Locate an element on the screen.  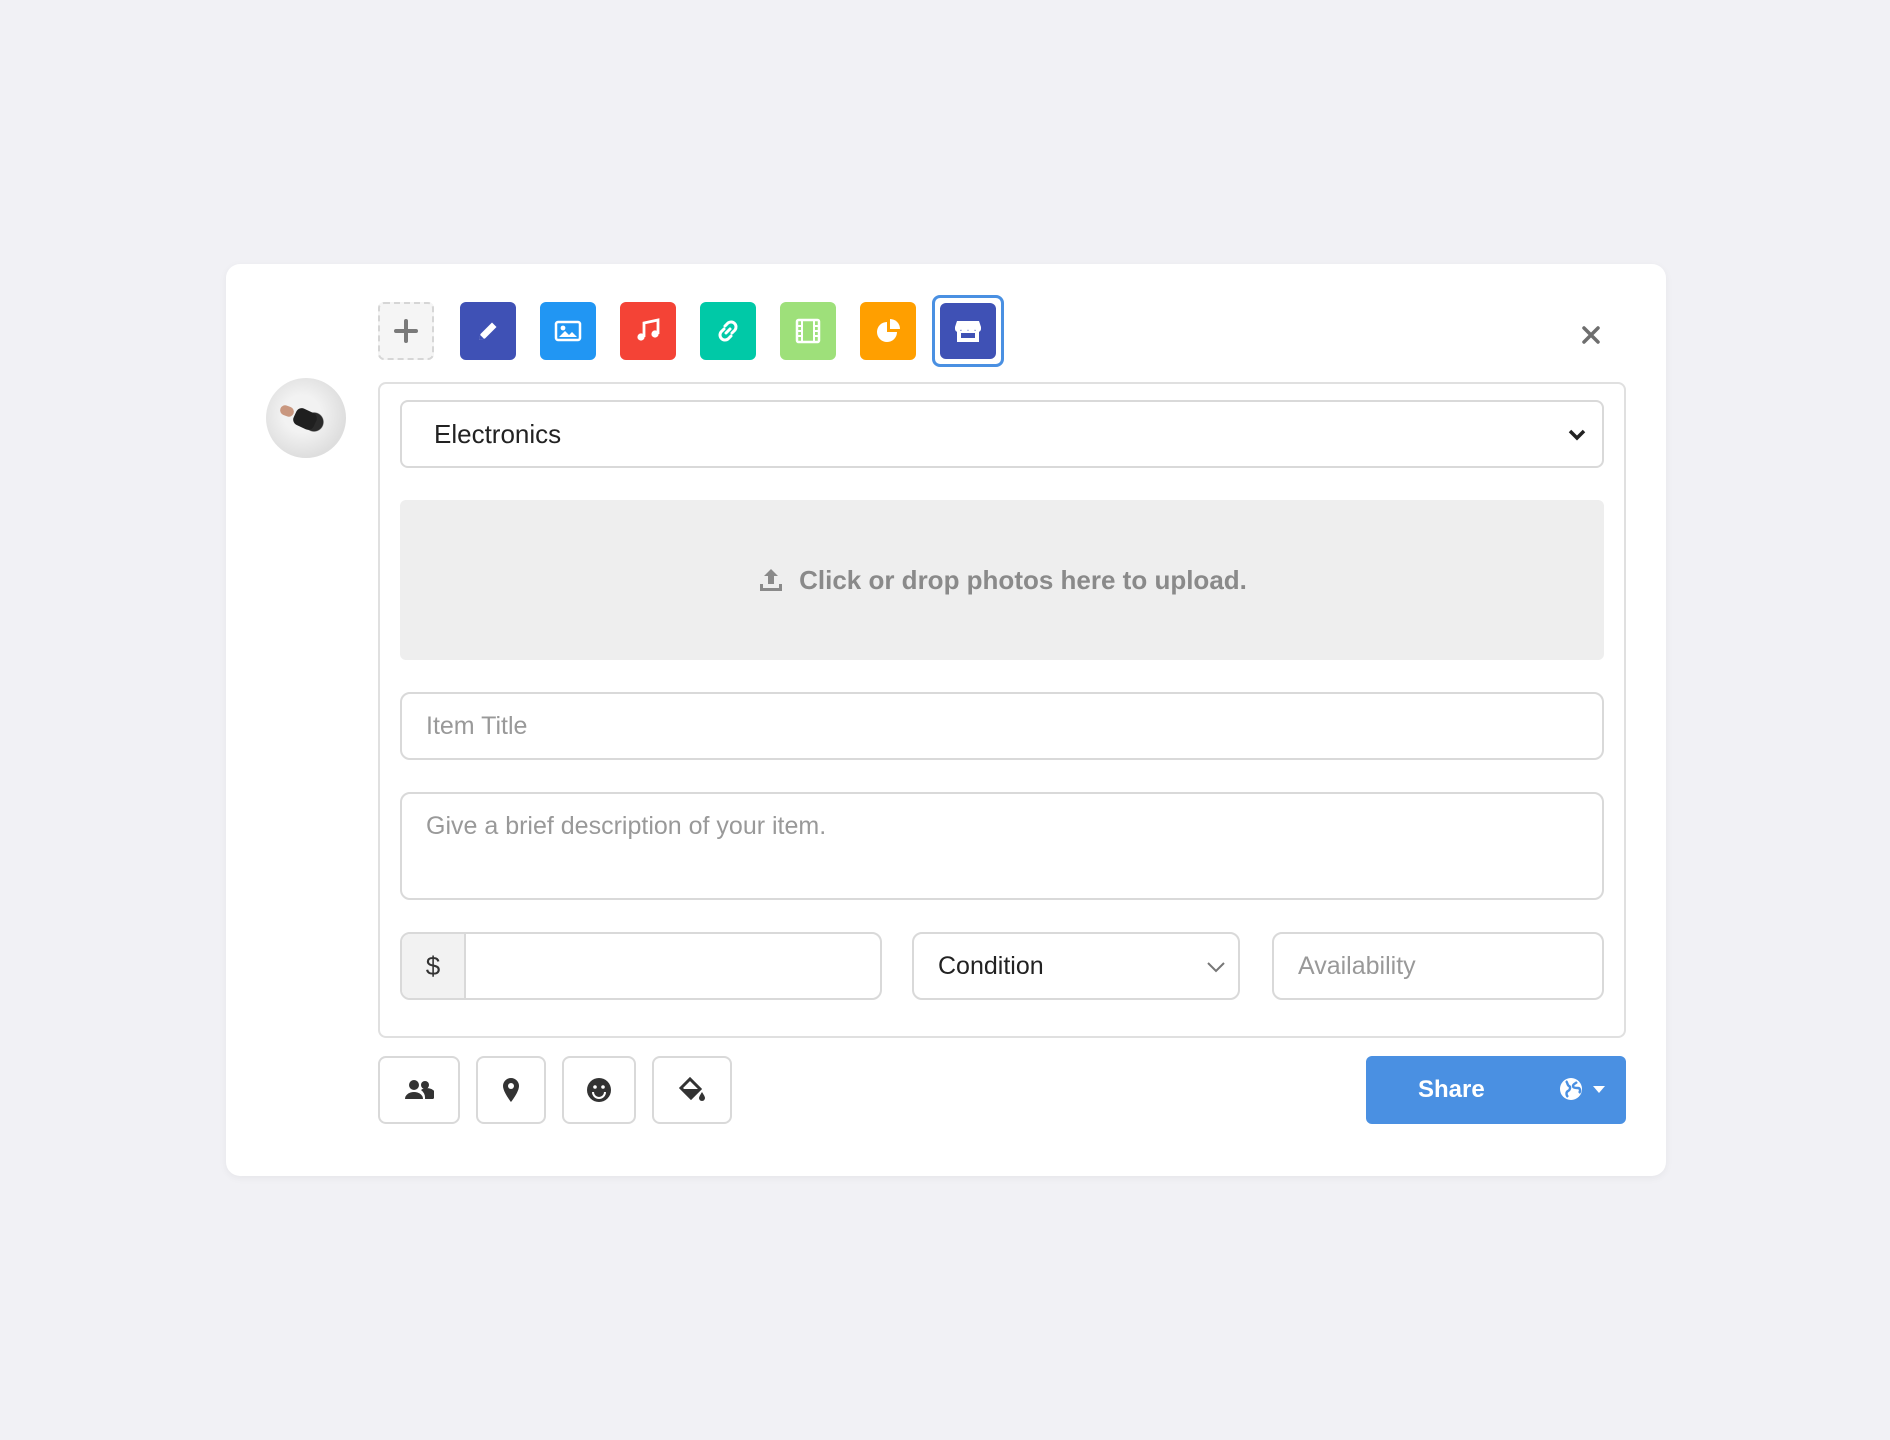
link-post-button is located at coordinates (728, 331).